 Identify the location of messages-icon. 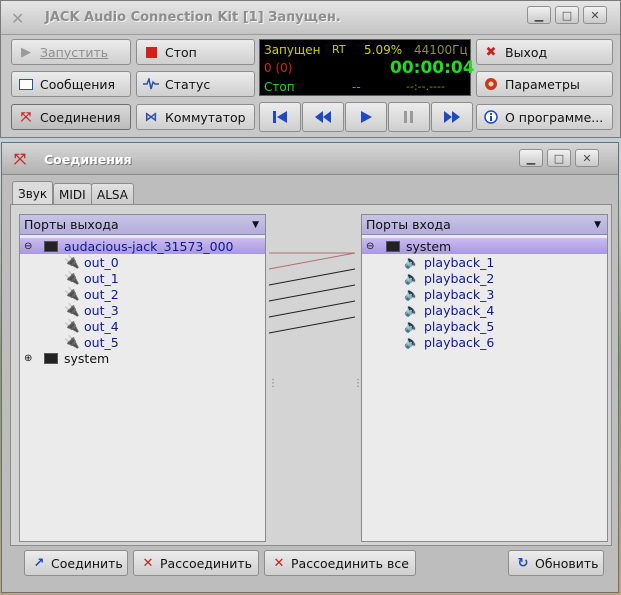
(26, 84).